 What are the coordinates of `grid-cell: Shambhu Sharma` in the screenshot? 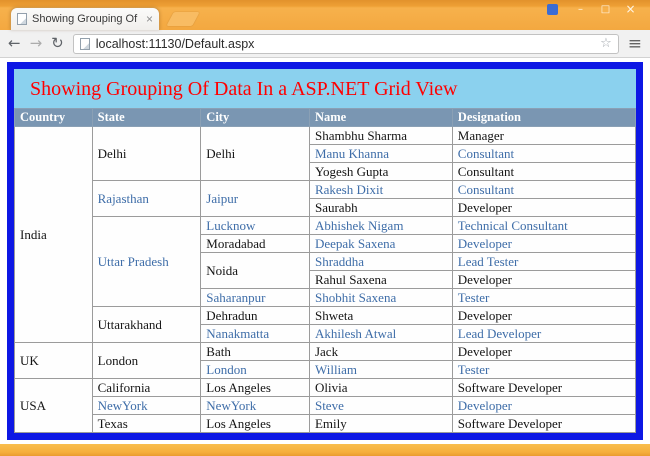 It's located at (380, 135).